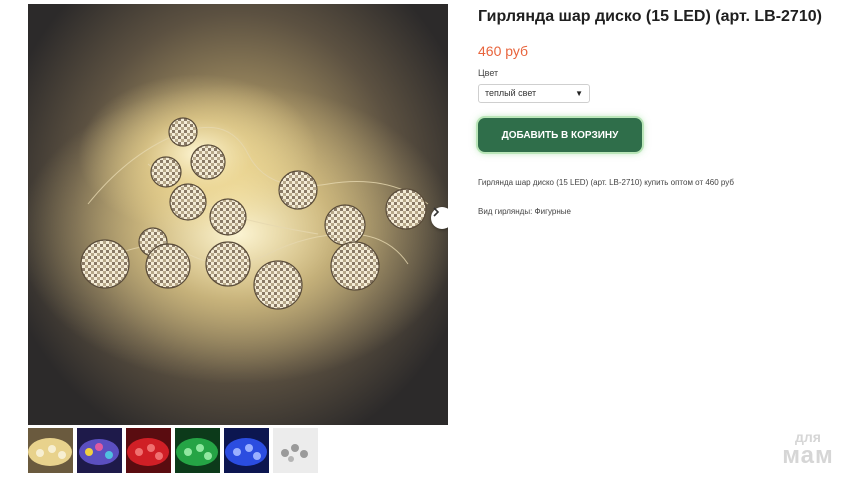 This screenshot has width=856, height=482. I want to click on thumbnail-red, so click(148, 450).